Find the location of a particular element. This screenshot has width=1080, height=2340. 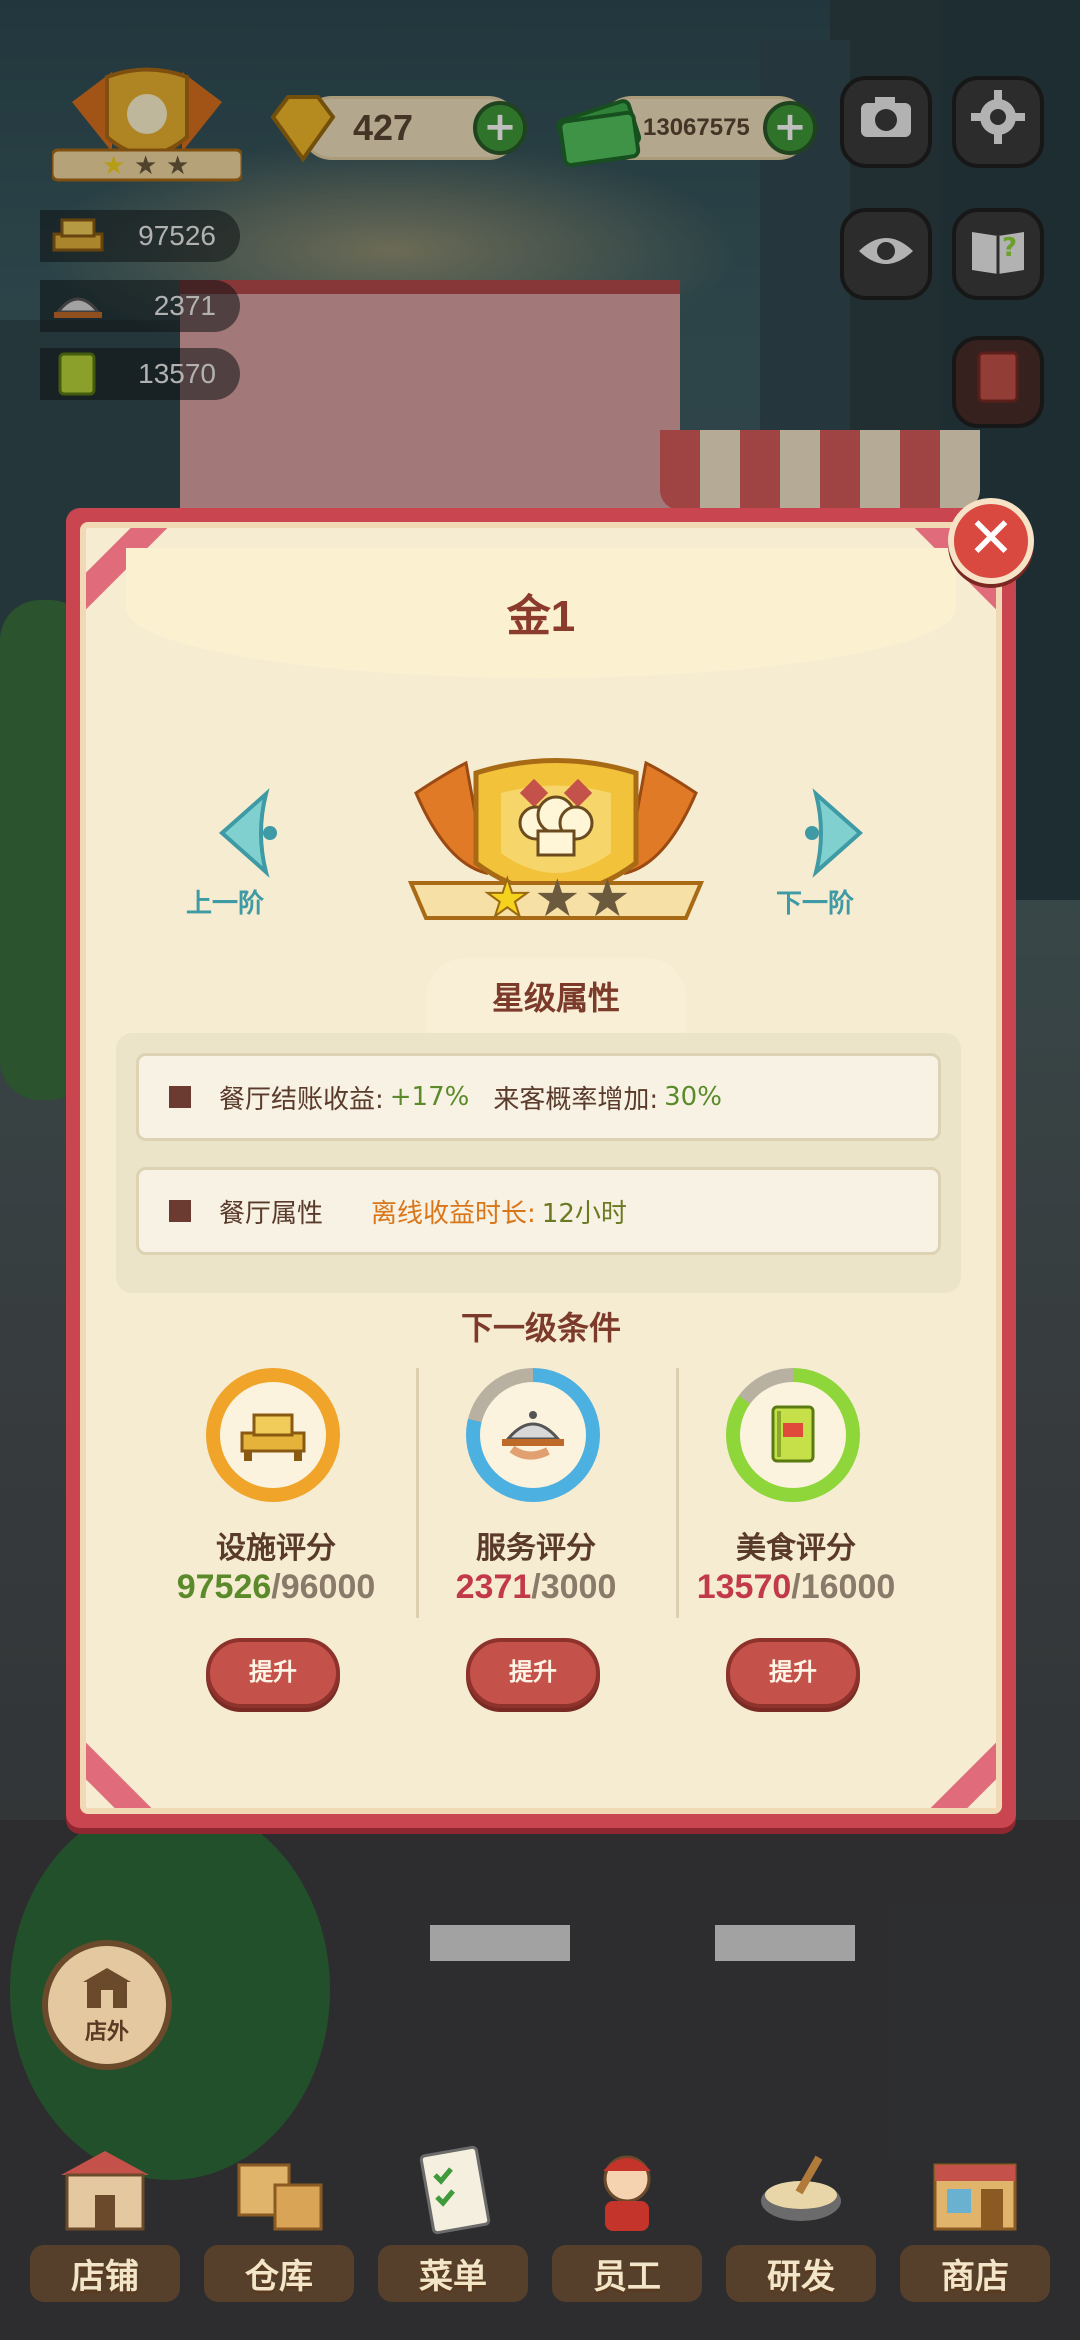

outdoor-button: 店外 is located at coordinates (107, 2005).